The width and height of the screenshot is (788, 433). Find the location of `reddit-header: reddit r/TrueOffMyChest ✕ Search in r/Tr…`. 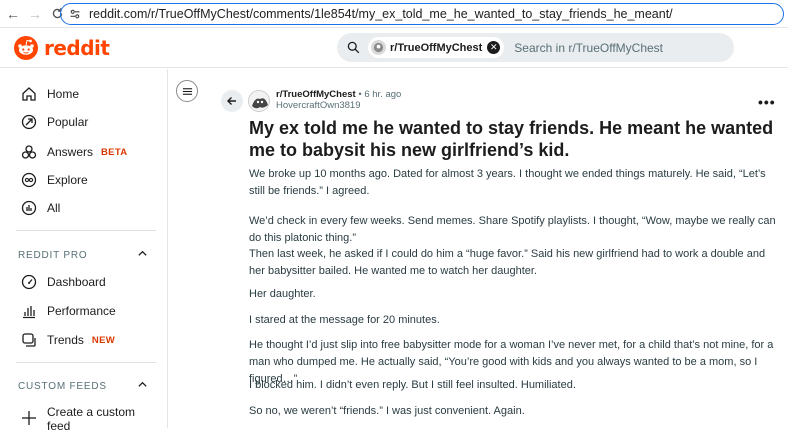

reddit-header: reddit r/TrueOffMyChest ✕ Search in r/Tr… is located at coordinates (394, 48).